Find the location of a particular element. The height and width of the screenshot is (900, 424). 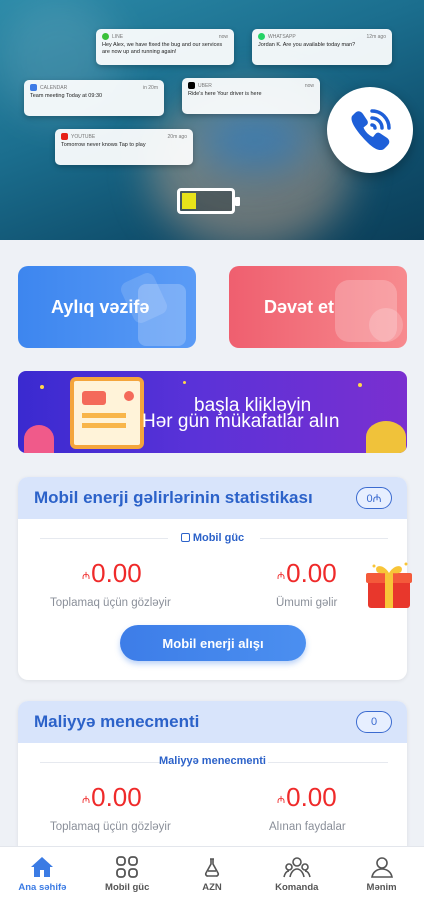

nav-item-azn: AZN is located at coordinates (212, 873).